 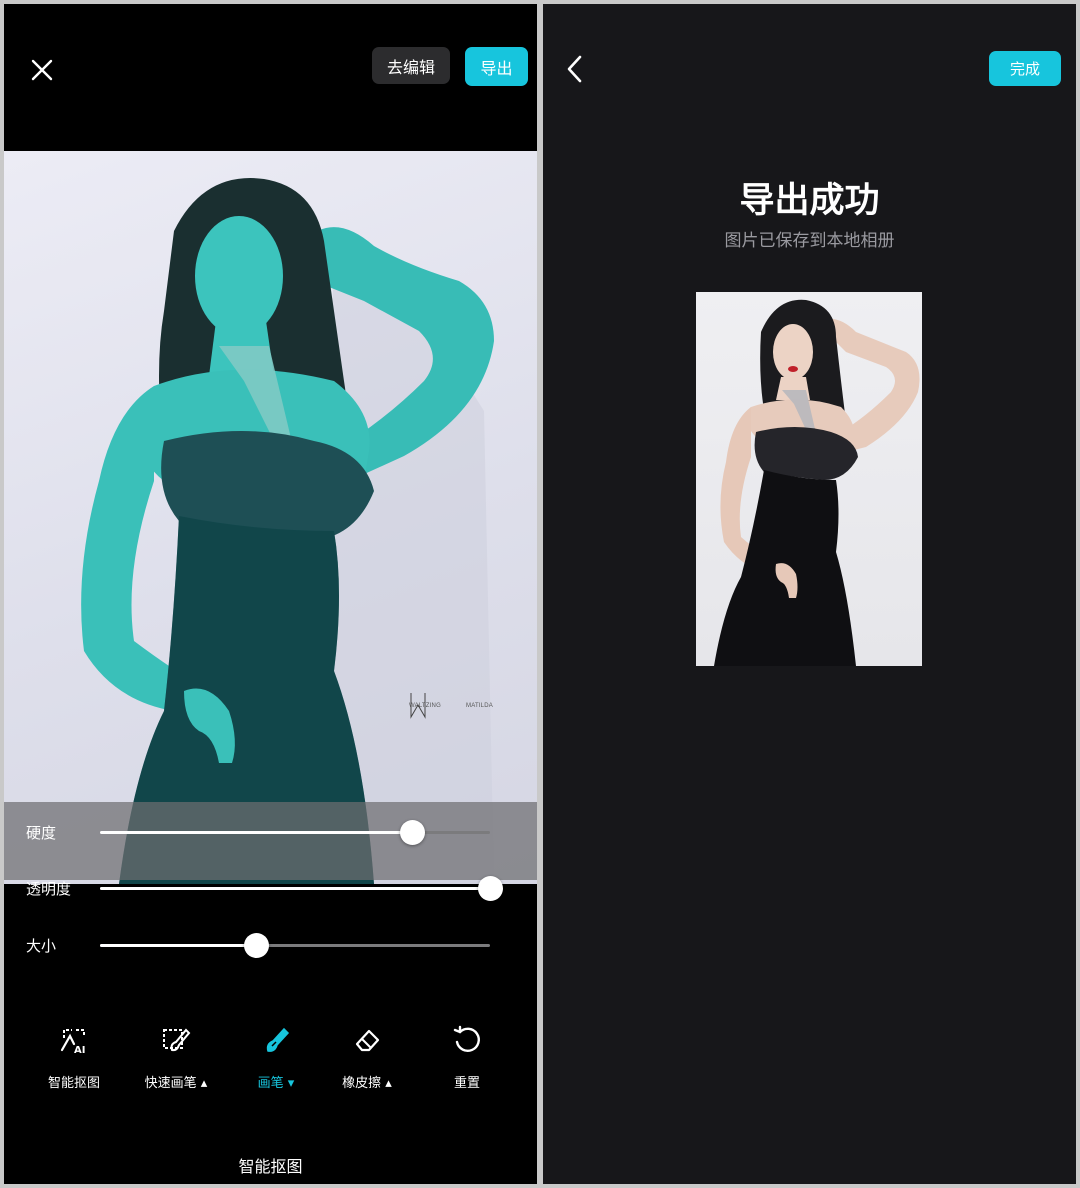 I want to click on svg-text: AI, so click(x=79, y=1050).